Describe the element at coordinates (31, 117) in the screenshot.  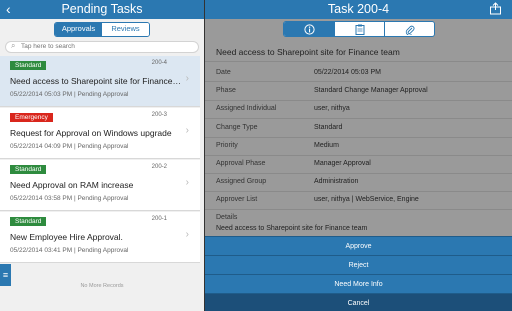
I see `priority-badge: Emergency` at that location.